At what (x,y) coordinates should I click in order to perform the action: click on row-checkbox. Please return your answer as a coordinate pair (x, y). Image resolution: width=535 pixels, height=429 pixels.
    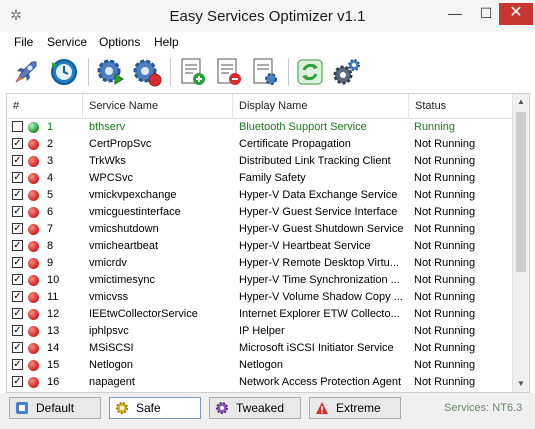
    Looking at the image, I should click on (17, 126).